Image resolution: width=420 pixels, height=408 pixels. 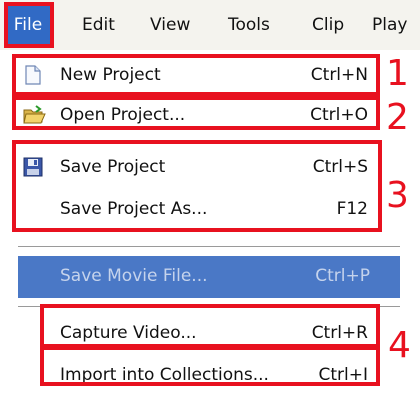 I want to click on annotation-number-1: 1, so click(x=397, y=73).